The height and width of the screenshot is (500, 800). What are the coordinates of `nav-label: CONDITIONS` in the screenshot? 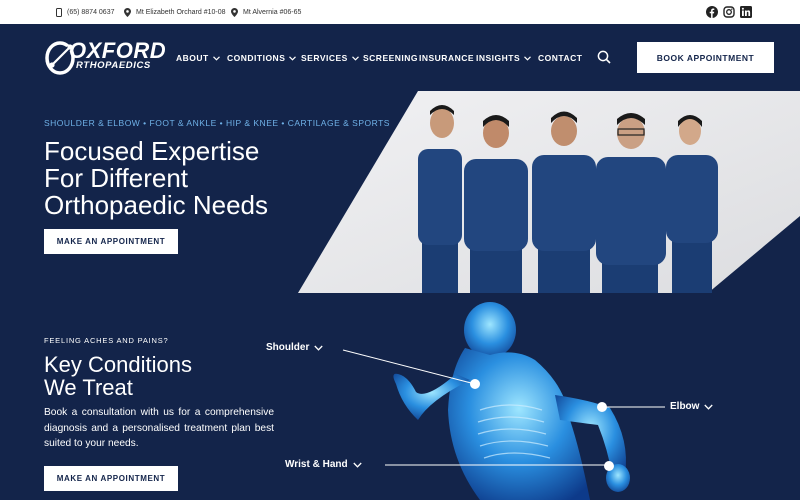 It's located at (256, 58).